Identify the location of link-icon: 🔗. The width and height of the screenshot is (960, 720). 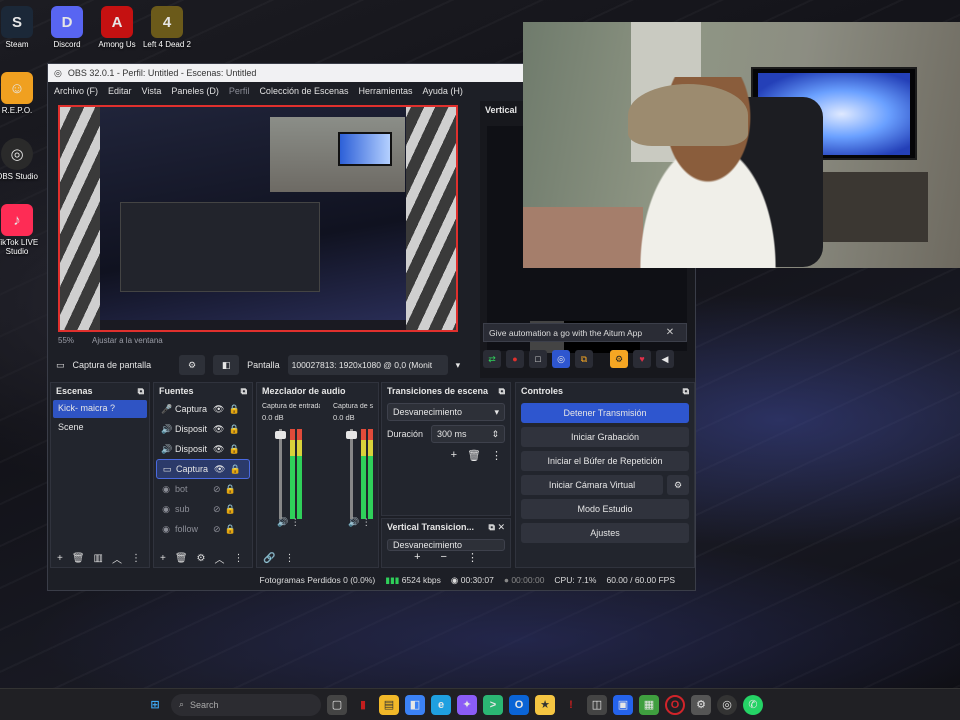
(269, 558).